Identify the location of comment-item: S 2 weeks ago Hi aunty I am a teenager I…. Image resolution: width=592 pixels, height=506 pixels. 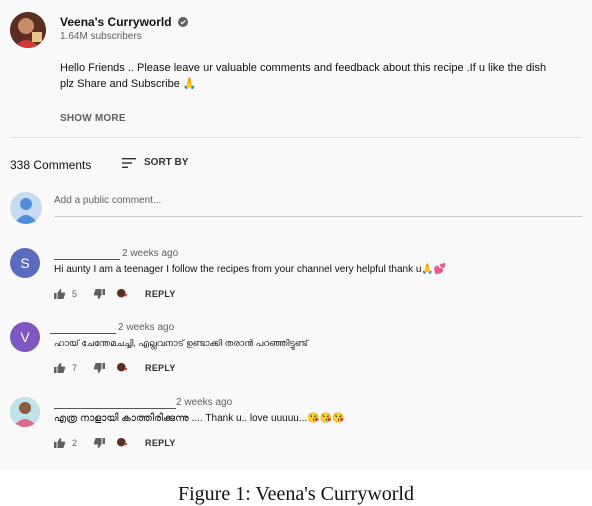
(296, 283).